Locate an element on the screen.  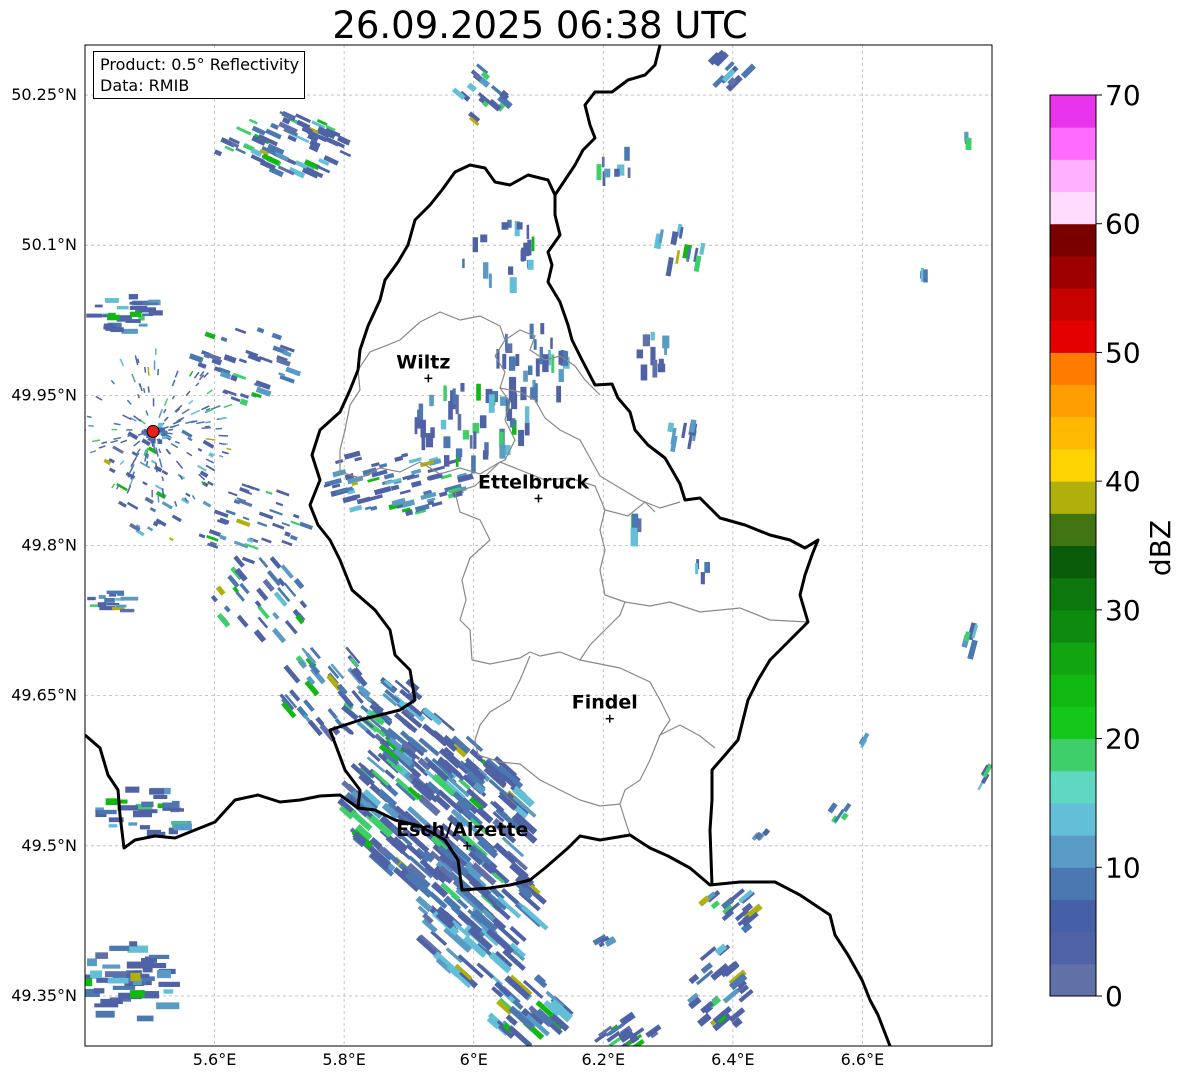
colorbar-tick-label: 0 is located at coordinates (1114, 996).